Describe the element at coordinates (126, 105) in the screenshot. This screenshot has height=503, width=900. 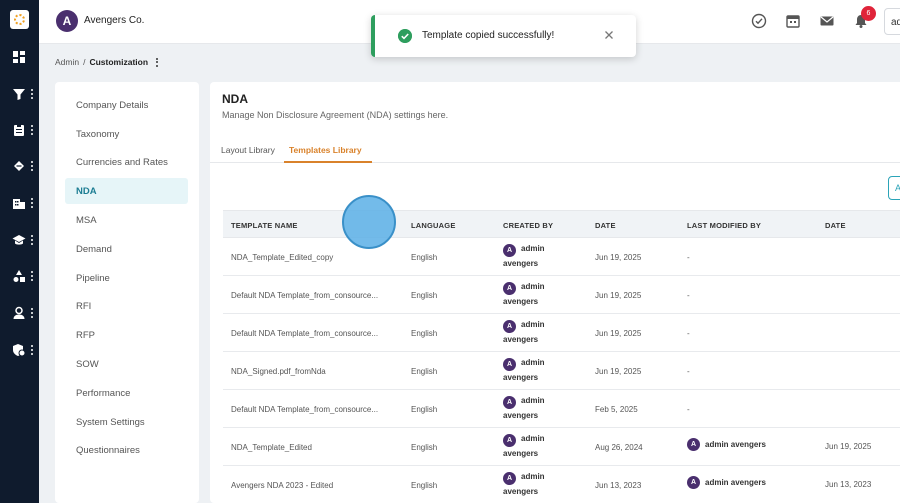
I see `menu-item-company-details: Company Details` at that location.